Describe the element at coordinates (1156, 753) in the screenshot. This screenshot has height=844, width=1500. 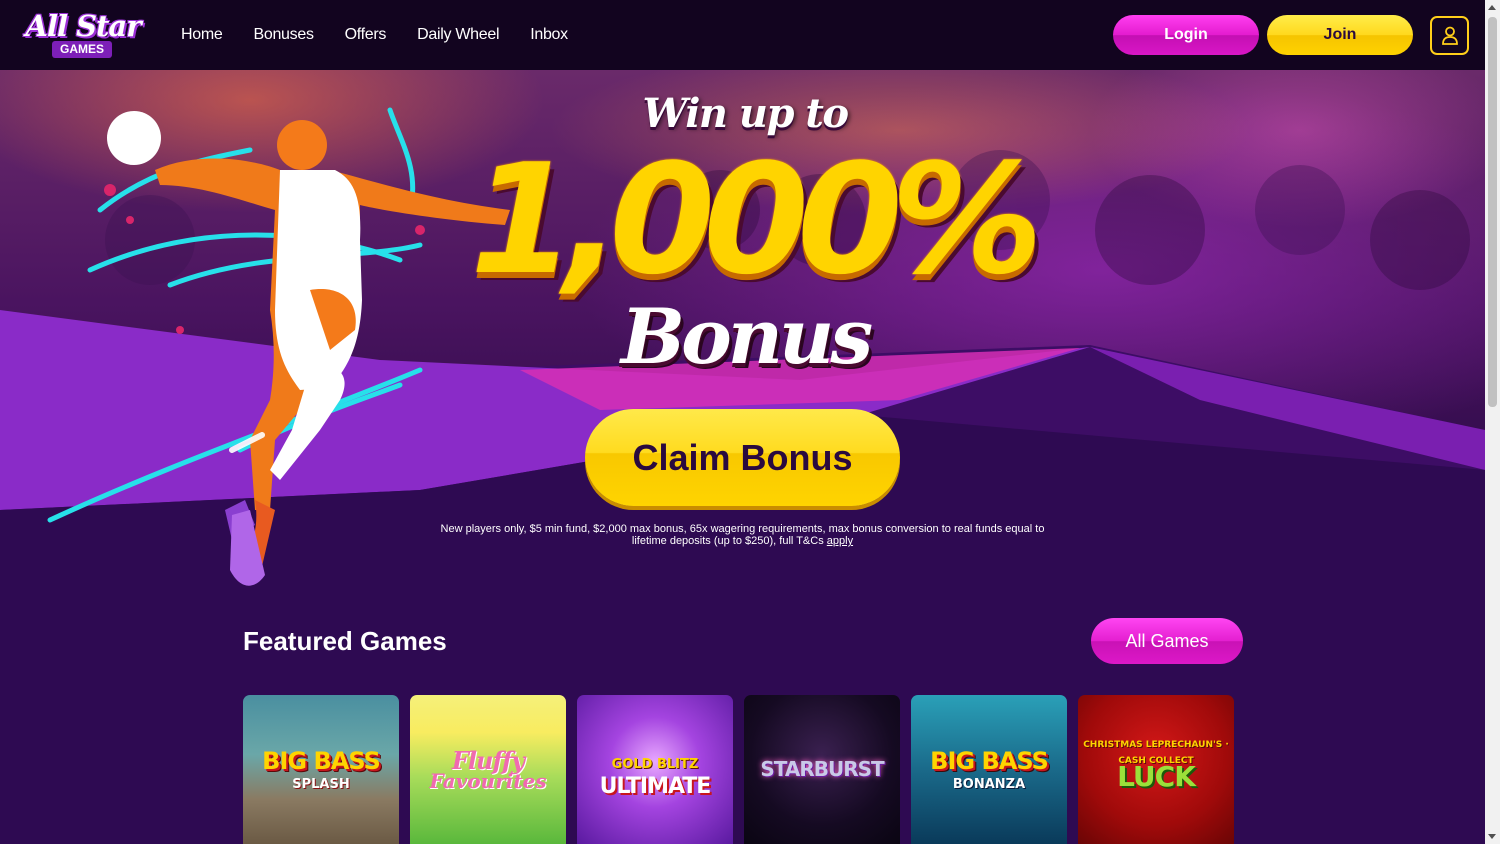
I see `game-subtitle: CHRISTMAS LEPRECHAUN'S · CASH COLLECT` at that location.